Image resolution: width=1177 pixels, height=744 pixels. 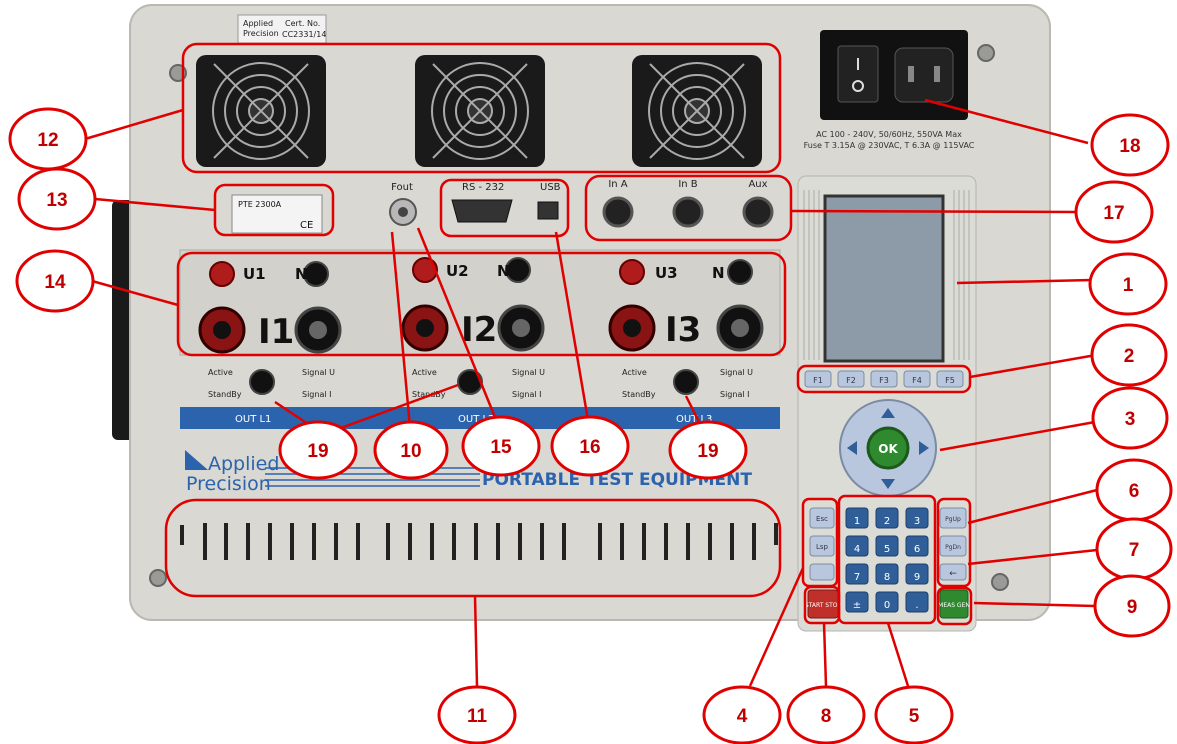 I want to click on cert-number: CC2331/14, so click(x=304, y=34).